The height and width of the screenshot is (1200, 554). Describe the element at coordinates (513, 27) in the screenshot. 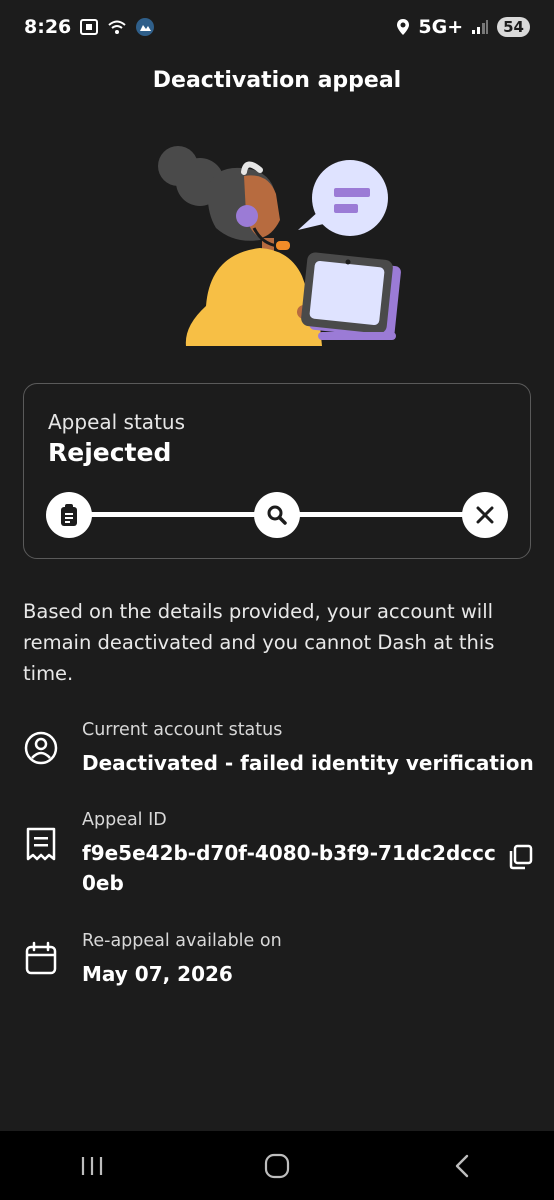

I see `battery-badge: 54` at that location.